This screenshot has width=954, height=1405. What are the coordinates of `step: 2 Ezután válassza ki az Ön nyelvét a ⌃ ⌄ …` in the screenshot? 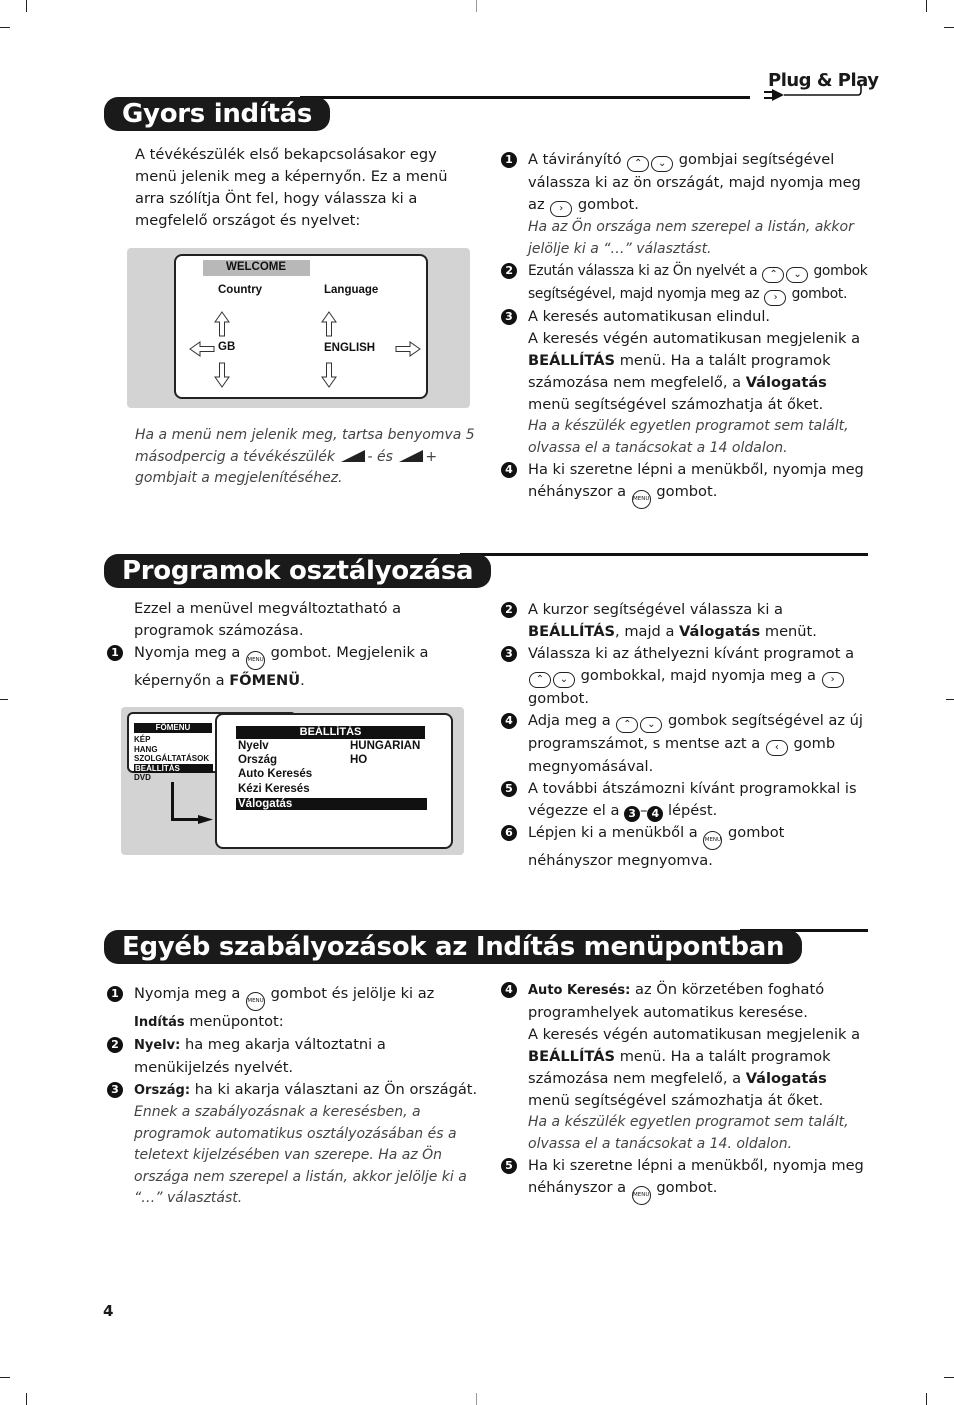 It's located at (686, 283).